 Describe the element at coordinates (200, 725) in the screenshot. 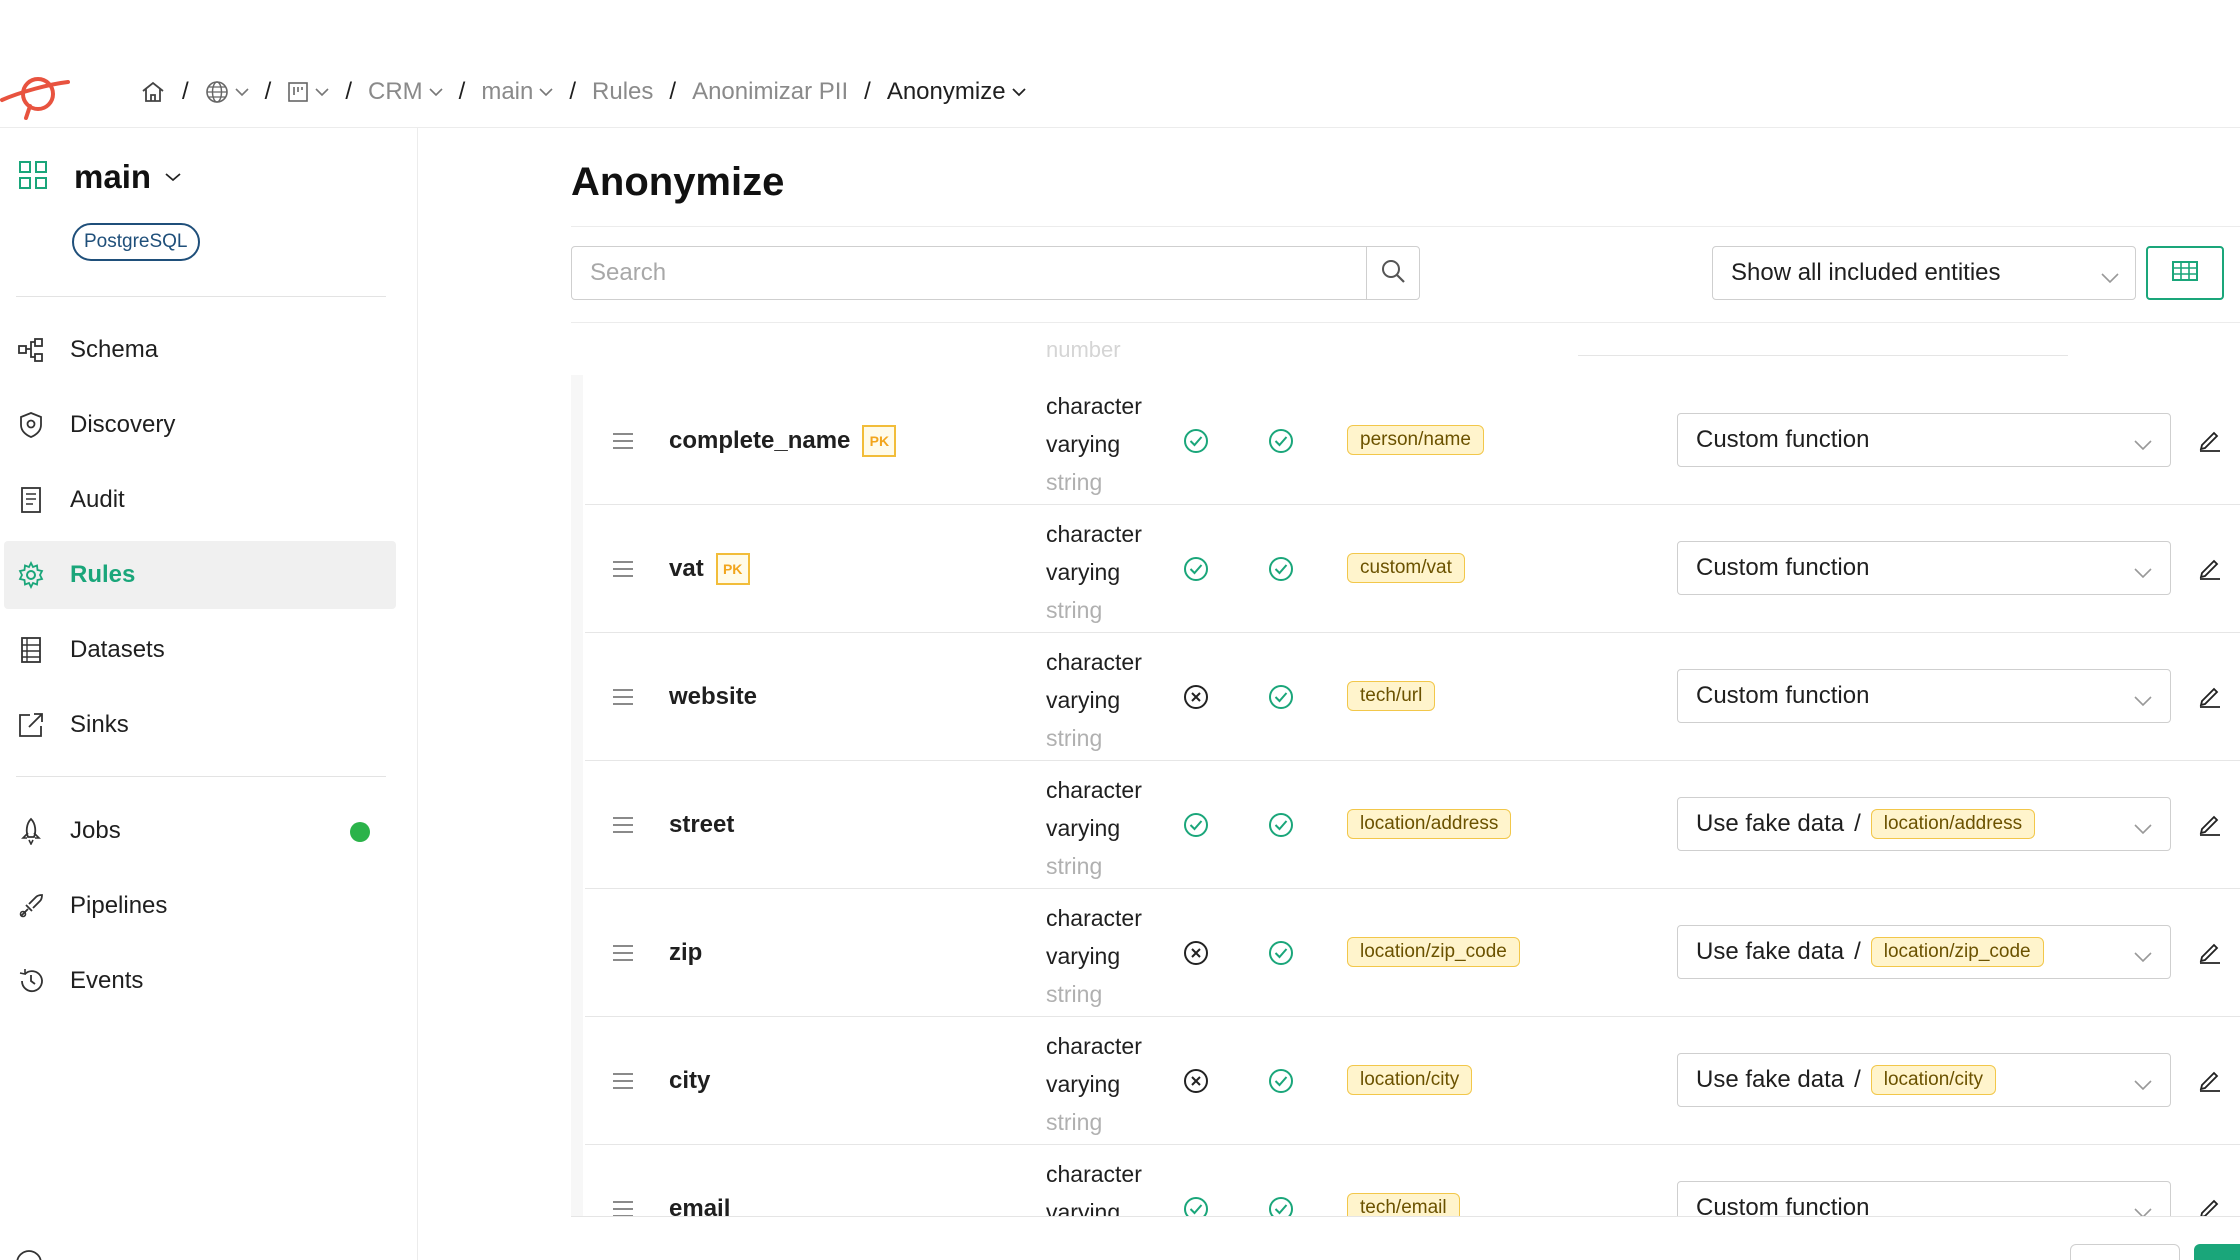

I see `sidebar-item-sinks: Sinks` at that location.